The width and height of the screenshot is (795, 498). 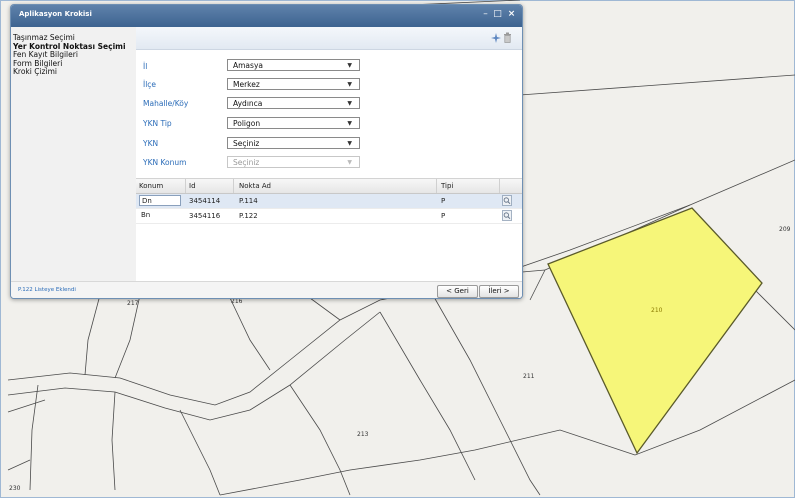 I want to click on table-row: Dn 3454114 P.114 P, so click(x=329, y=201).